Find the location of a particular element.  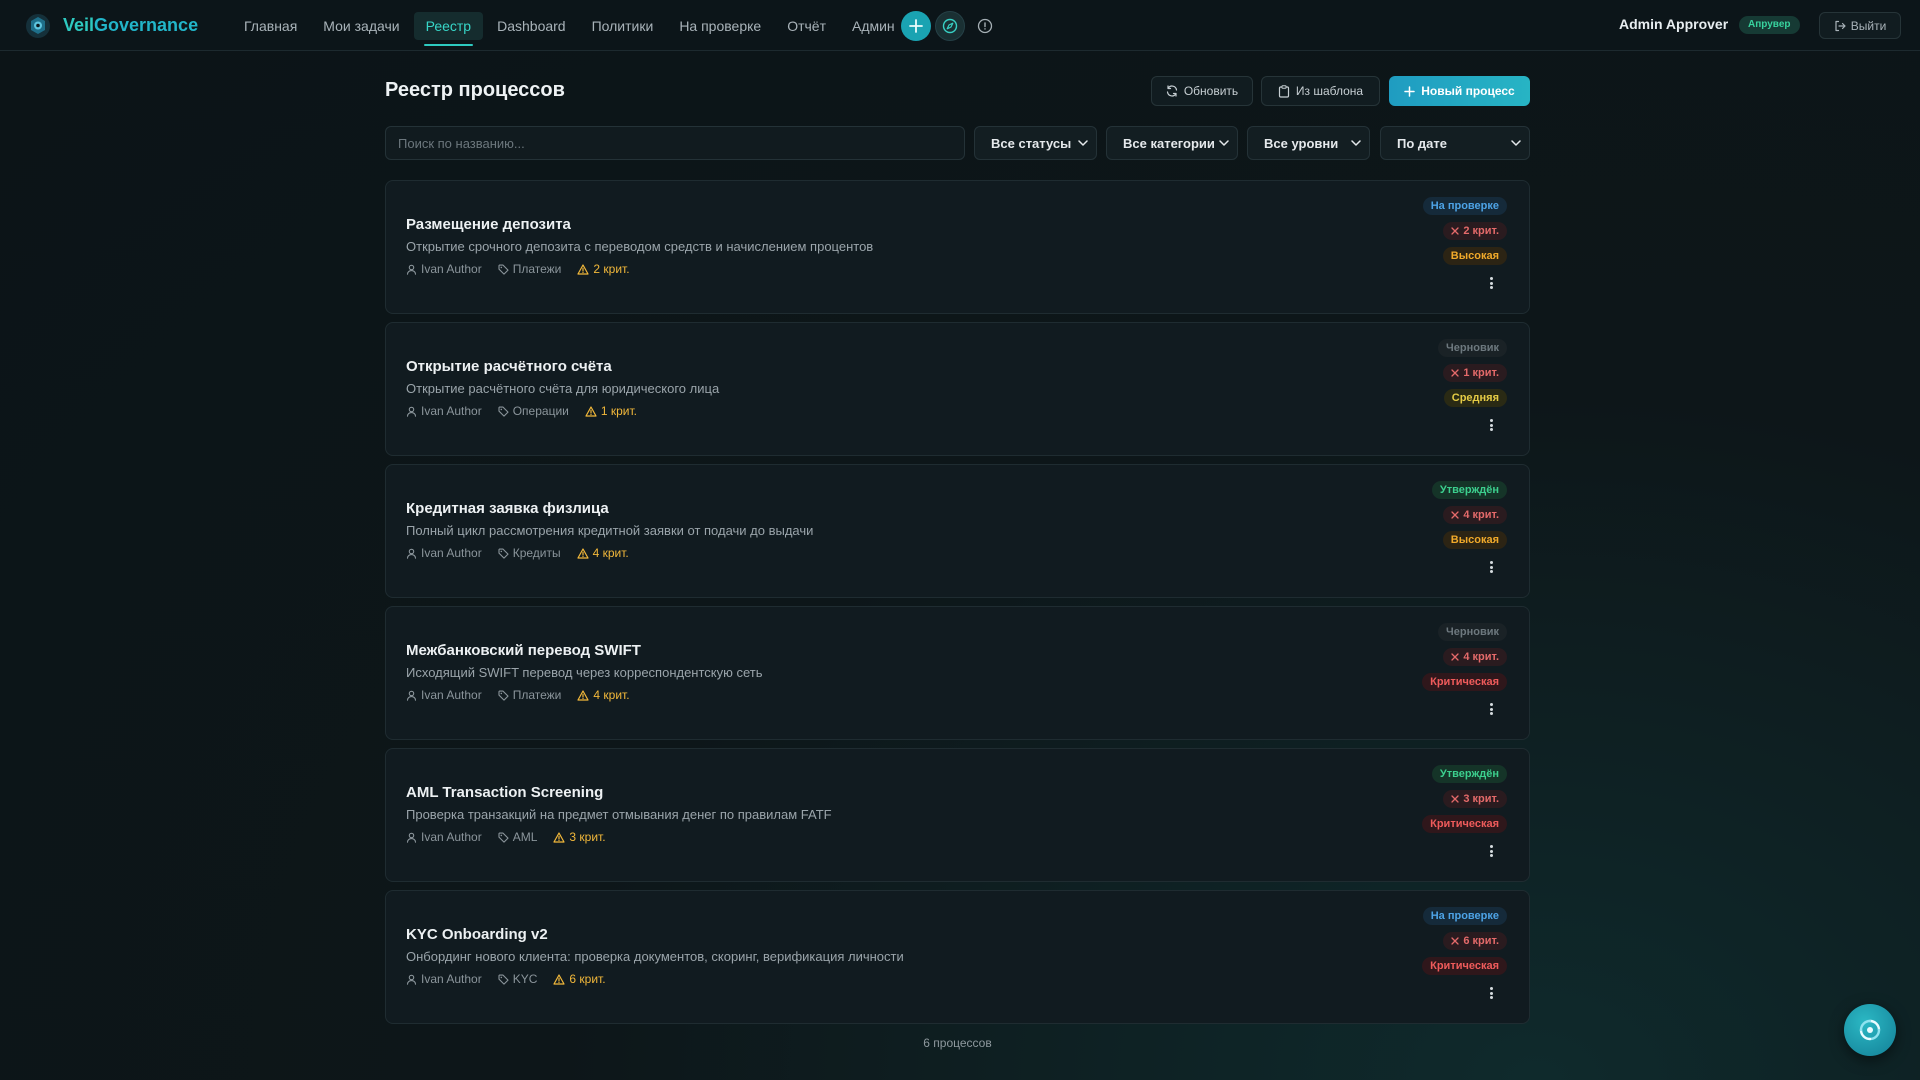

category-filter-select: Все категории is located at coordinates (1172, 143).